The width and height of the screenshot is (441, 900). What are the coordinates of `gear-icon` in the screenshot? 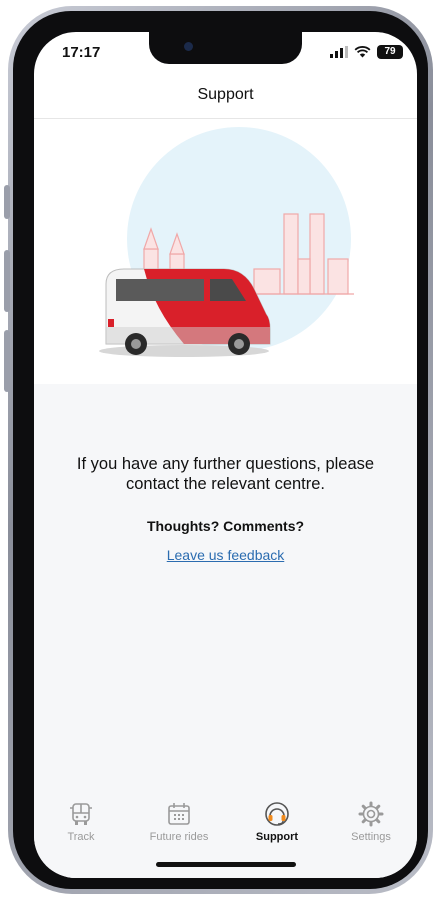 It's located at (371, 814).